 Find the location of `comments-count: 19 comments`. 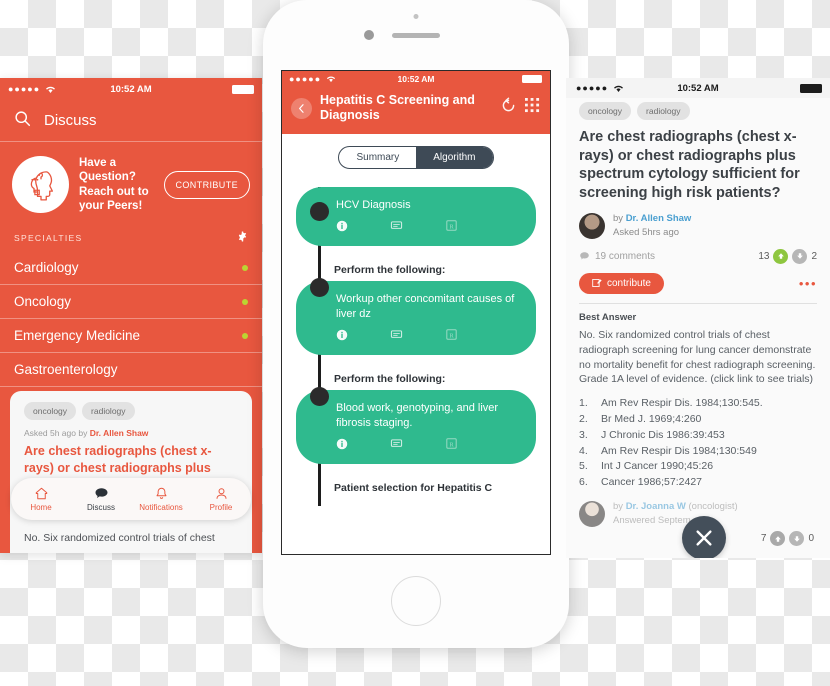

comments-count: 19 comments is located at coordinates (617, 256).